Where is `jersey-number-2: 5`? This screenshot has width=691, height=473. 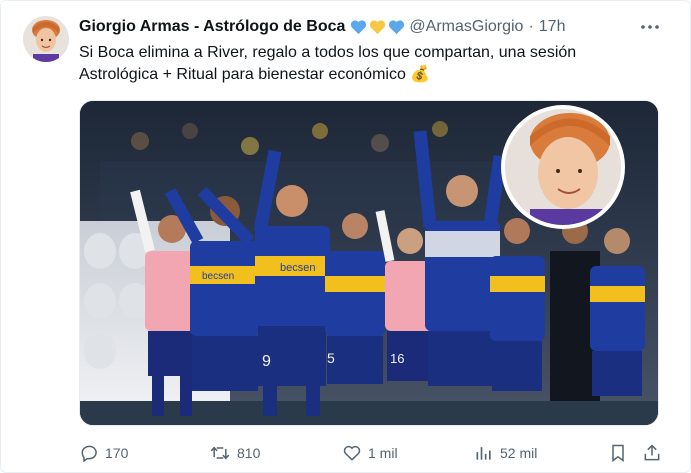
jersey-number-2: 5 is located at coordinates (331, 358).